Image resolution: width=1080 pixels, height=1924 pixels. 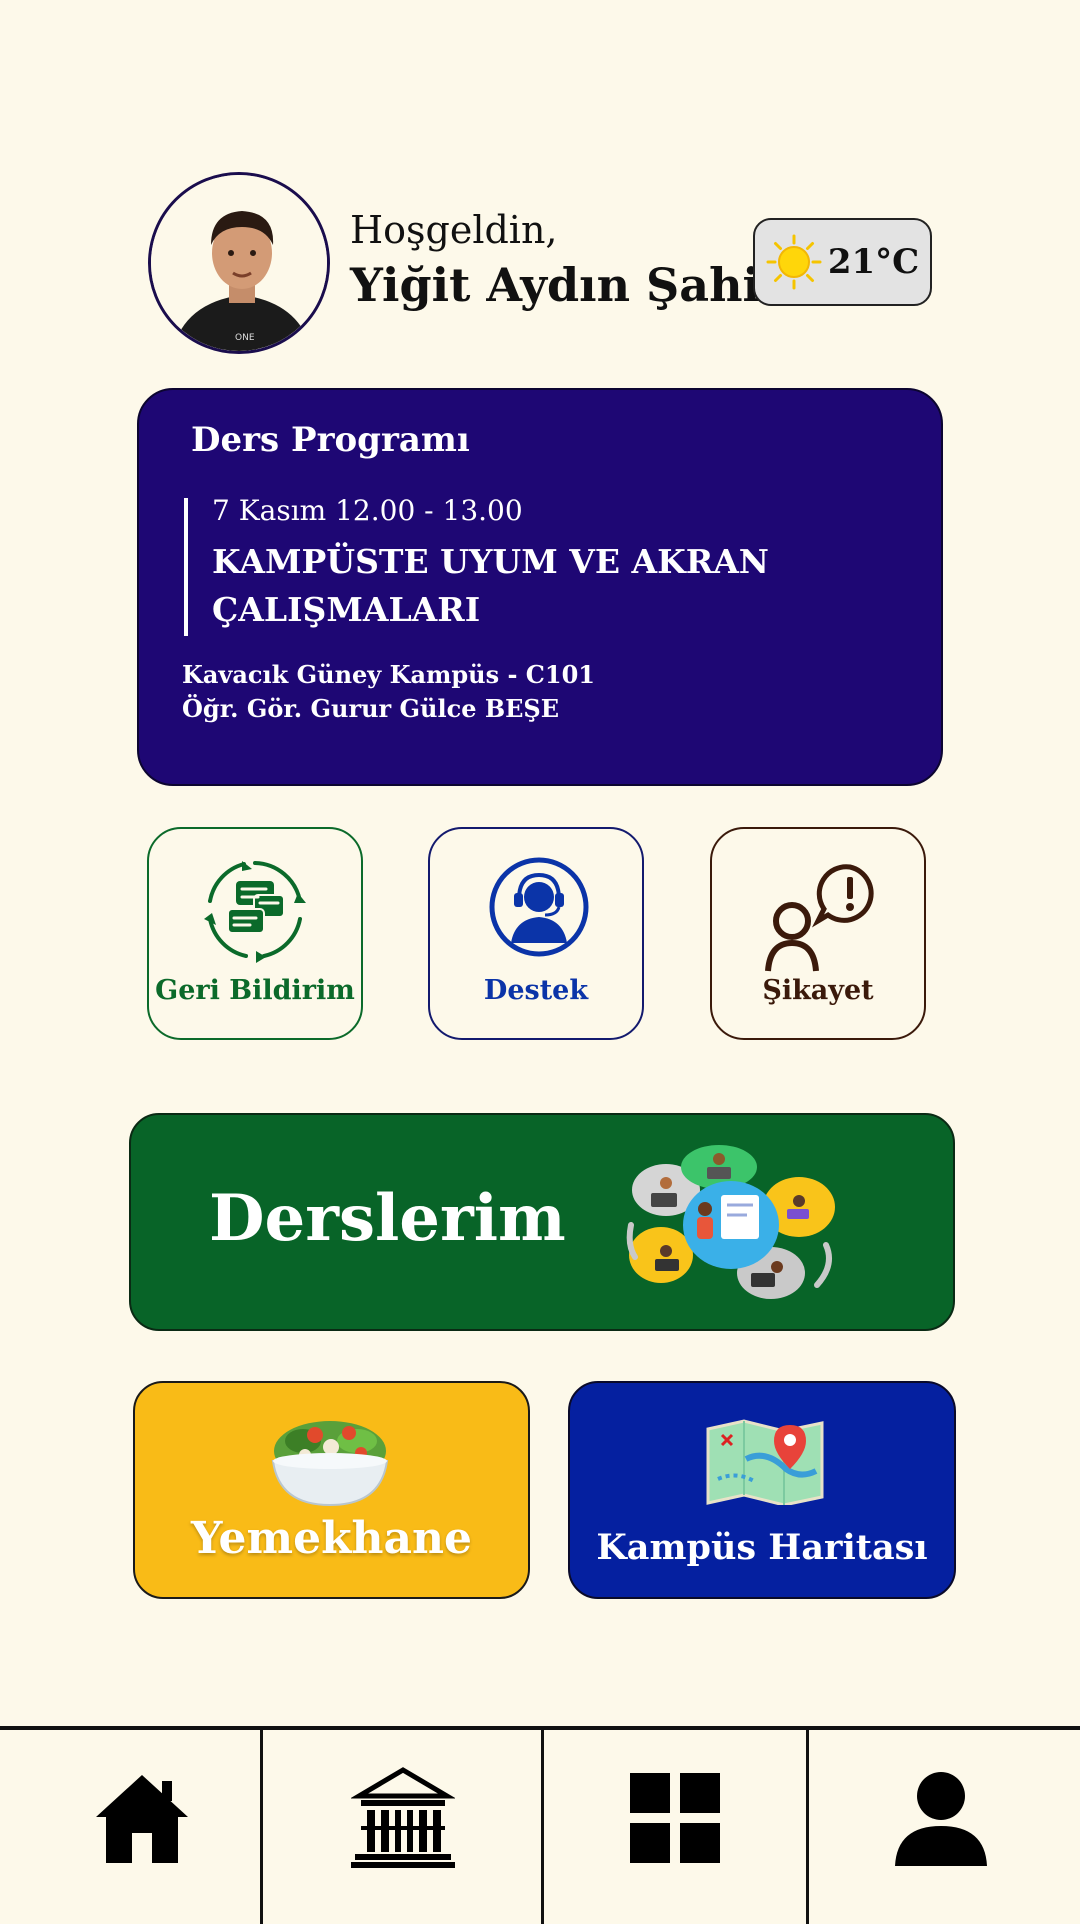 What do you see at coordinates (330, 440) in the screenshot?
I see `schedule-title: Ders Programı` at bounding box center [330, 440].